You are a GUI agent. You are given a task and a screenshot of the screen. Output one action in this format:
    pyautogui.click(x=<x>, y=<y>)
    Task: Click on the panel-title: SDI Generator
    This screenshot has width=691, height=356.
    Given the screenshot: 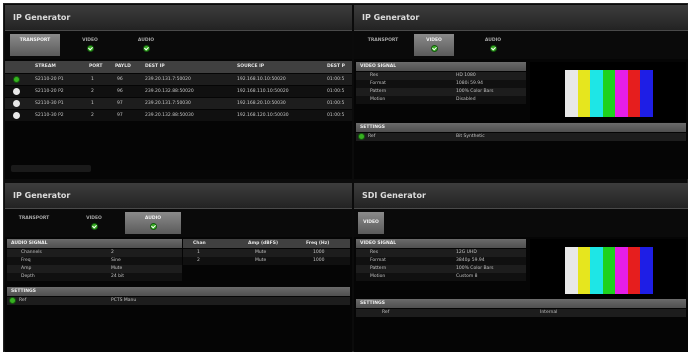 What is the action you would take?
    pyautogui.click(x=521, y=196)
    